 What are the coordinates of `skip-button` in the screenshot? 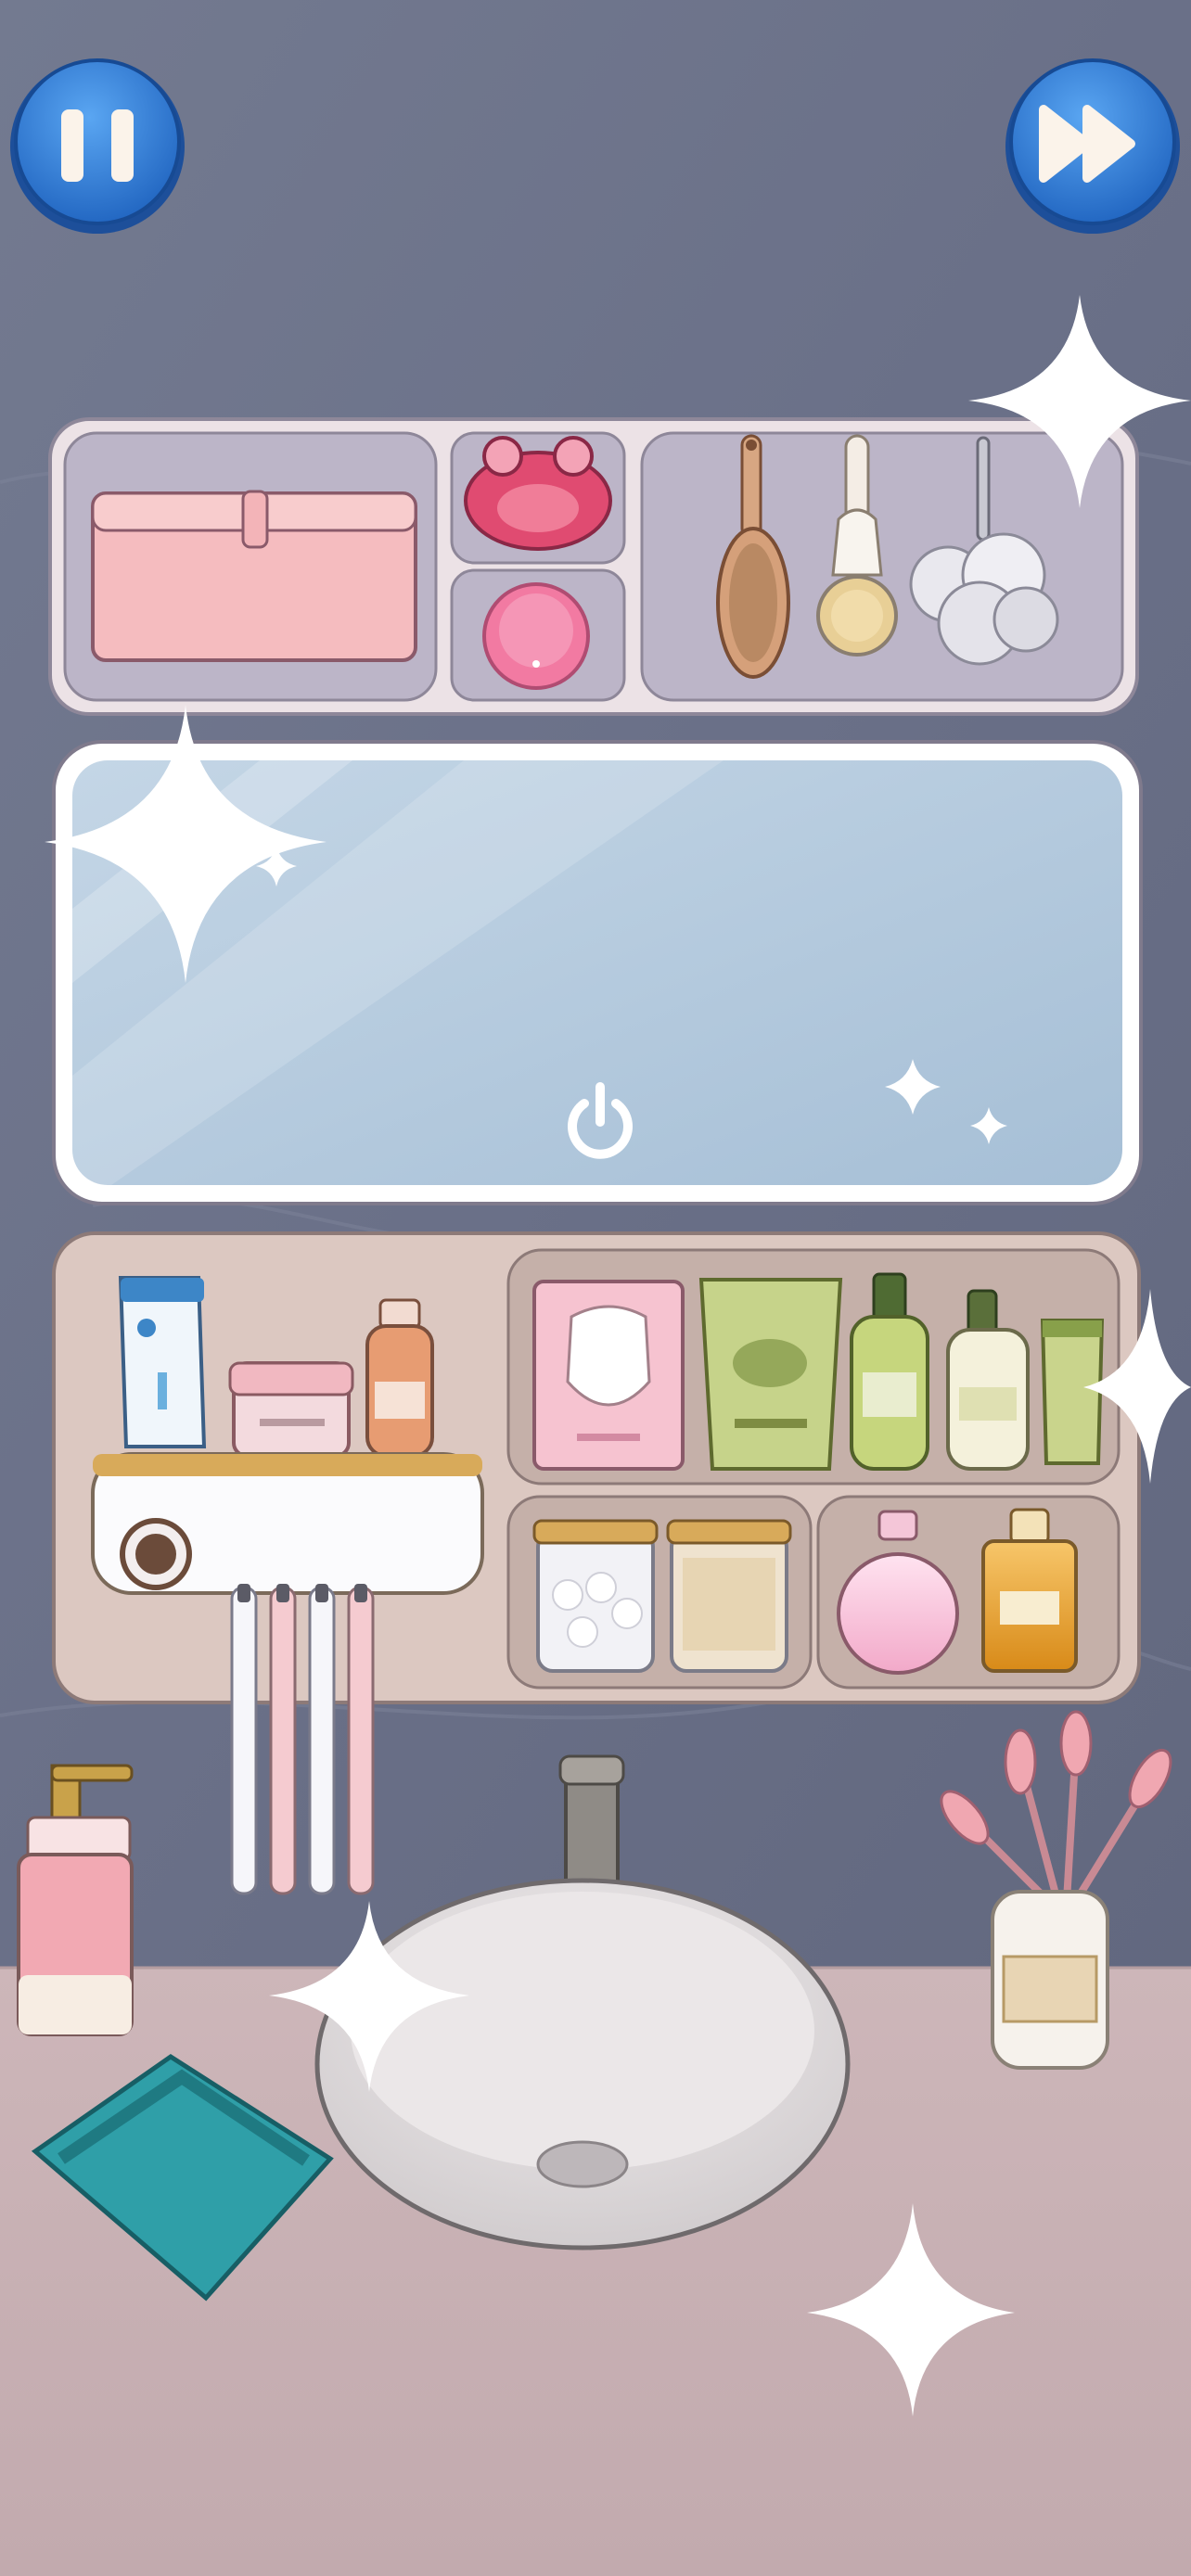 It's located at (1092, 146).